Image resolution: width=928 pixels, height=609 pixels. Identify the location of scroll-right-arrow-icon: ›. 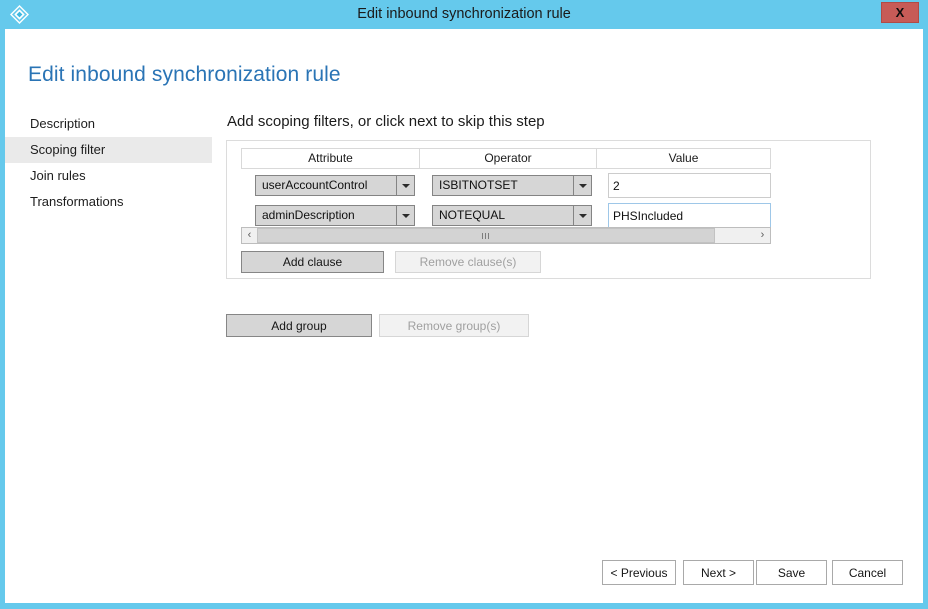
(762, 235).